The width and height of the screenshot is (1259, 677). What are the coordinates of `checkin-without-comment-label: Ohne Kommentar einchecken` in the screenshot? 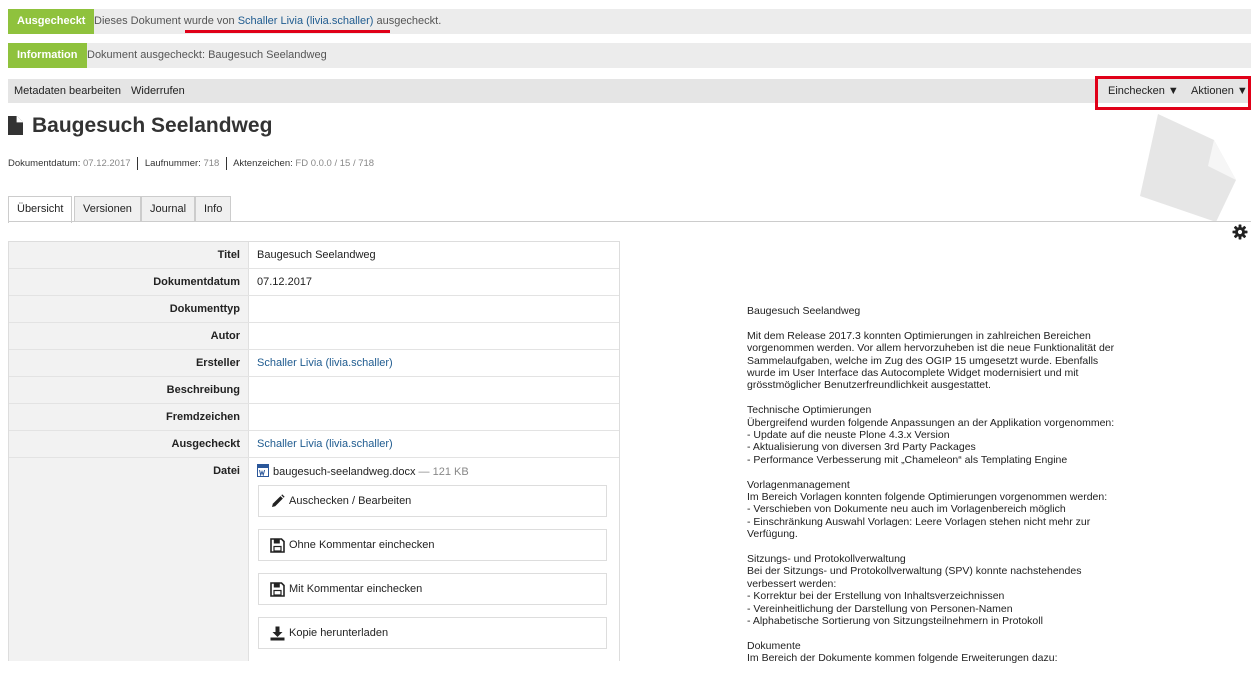 It's located at (362, 545).